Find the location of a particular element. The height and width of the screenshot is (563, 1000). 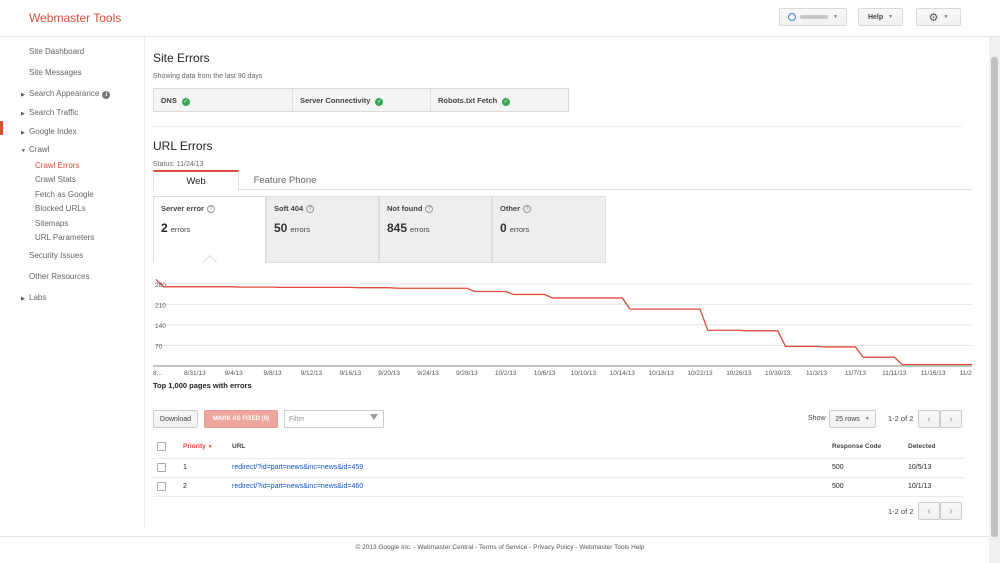

filter-placeholder: Filter is located at coordinates (297, 419).